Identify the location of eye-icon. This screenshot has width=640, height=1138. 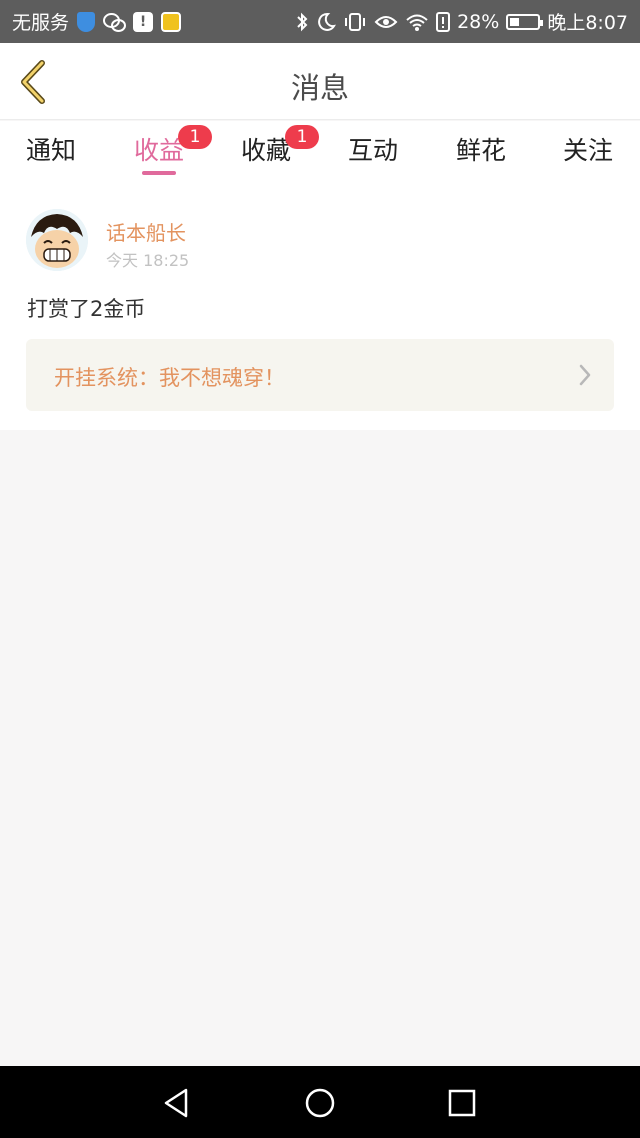
(386, 21).